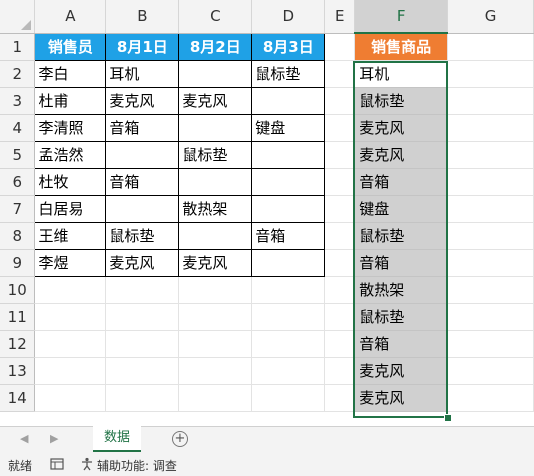 This screenshot has width=534, height=476. What do you see at coordinates (70, 17) in the screenshot?
I see `column-header-a: A` at bounding box center [70, 17].